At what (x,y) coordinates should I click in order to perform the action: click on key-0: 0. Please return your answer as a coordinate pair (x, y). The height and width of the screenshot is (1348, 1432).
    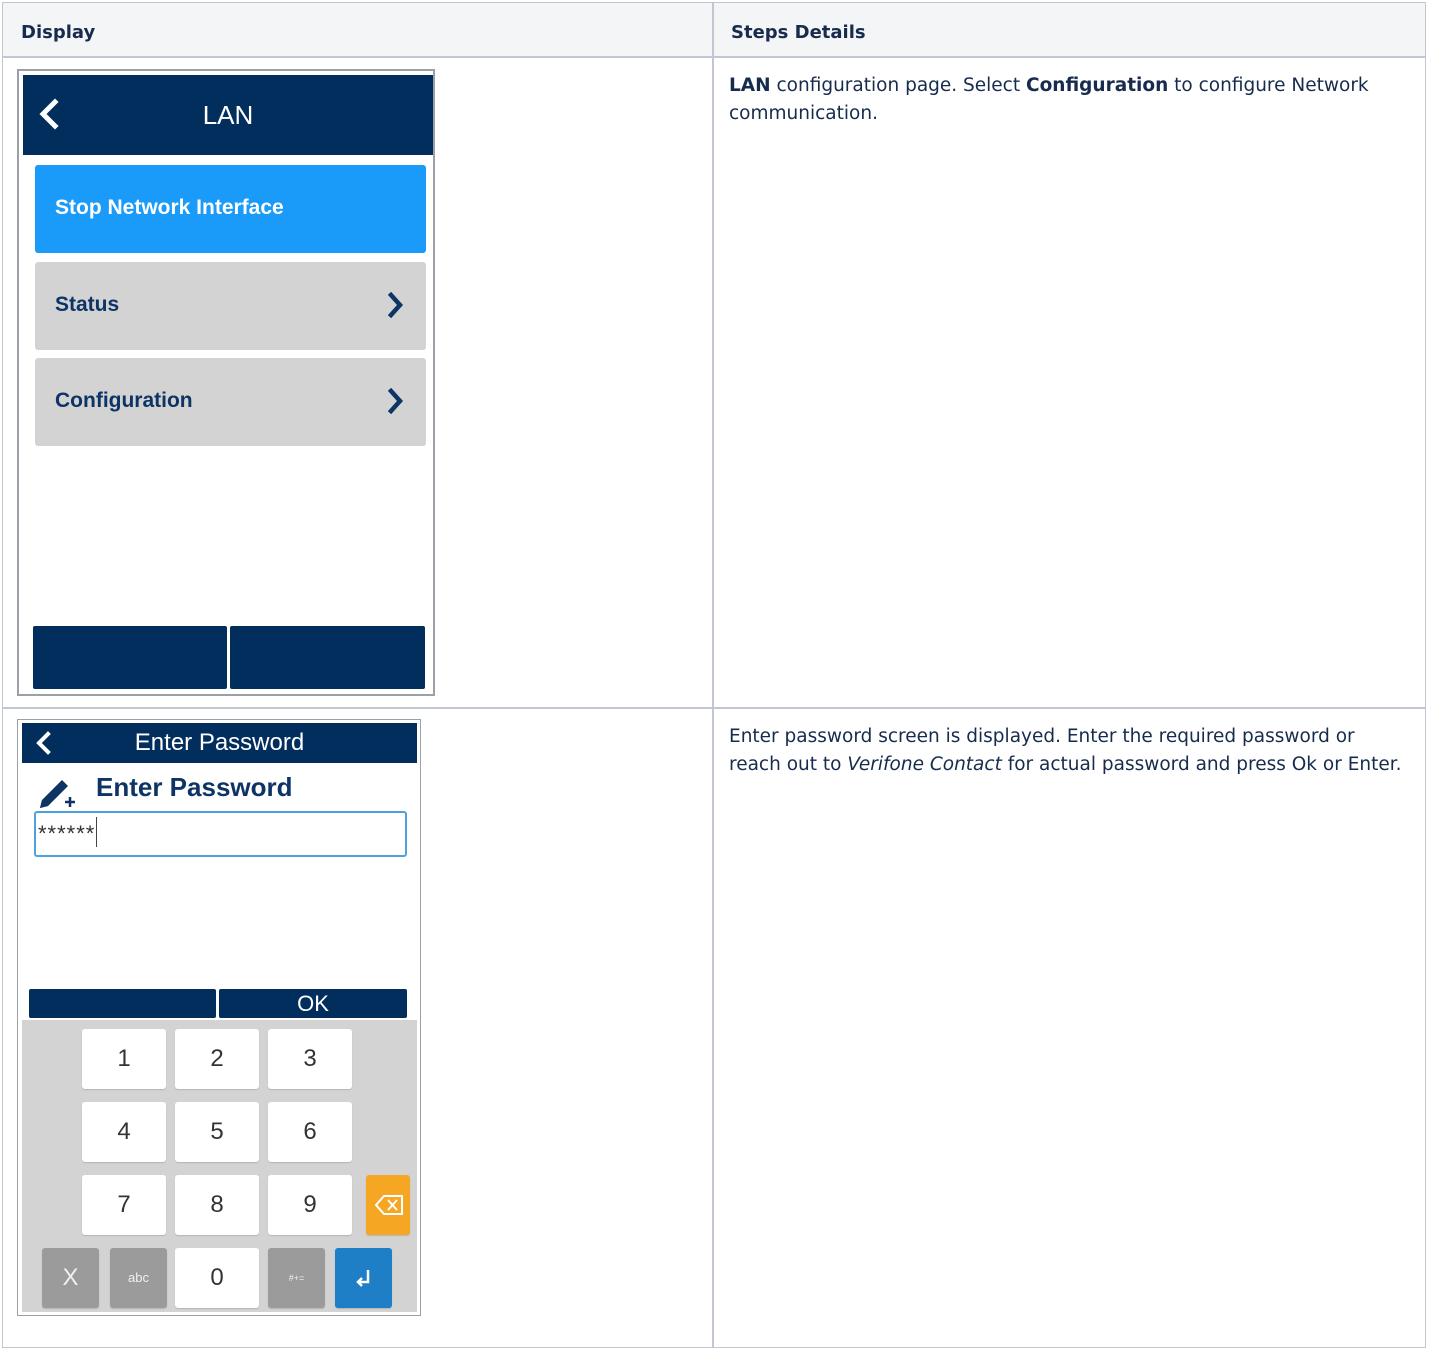
    Looking at the image, I should click on (217, 1278).